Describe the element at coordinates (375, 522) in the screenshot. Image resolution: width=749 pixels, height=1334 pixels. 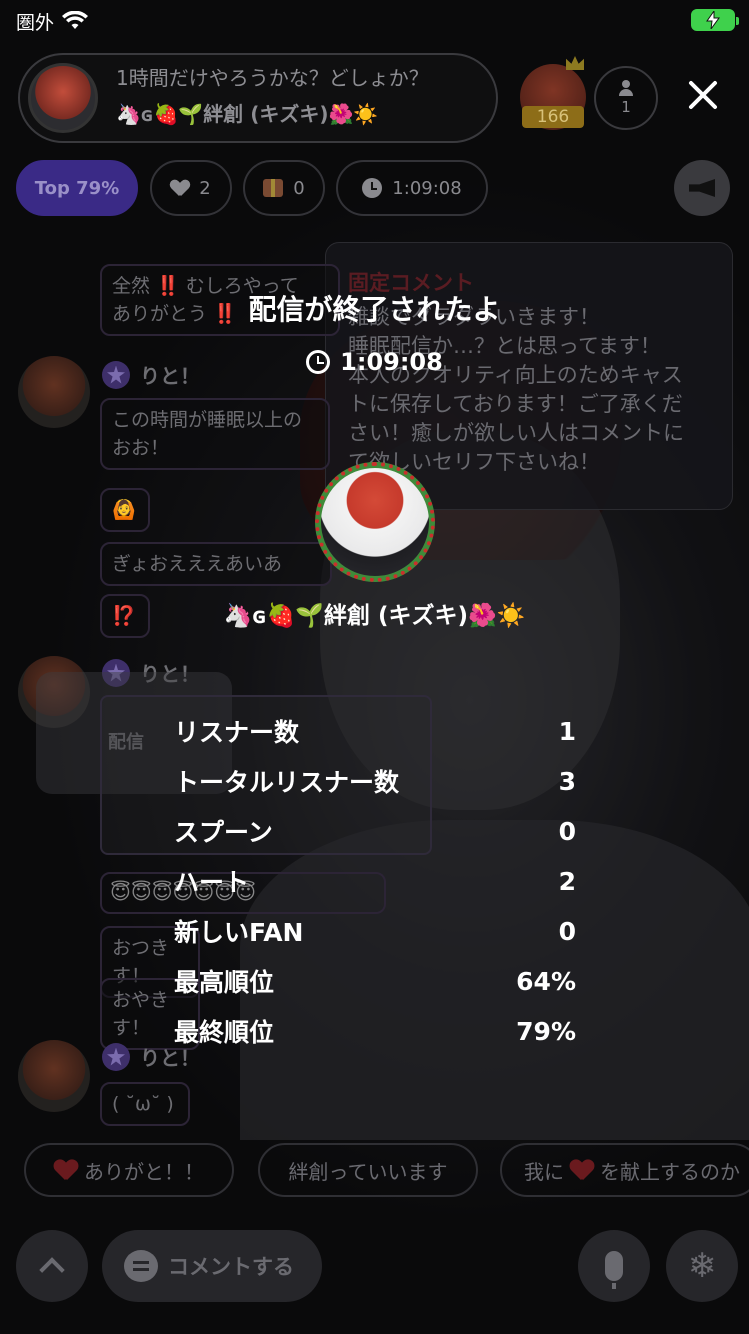
I see `host-avatar-large` at that location.